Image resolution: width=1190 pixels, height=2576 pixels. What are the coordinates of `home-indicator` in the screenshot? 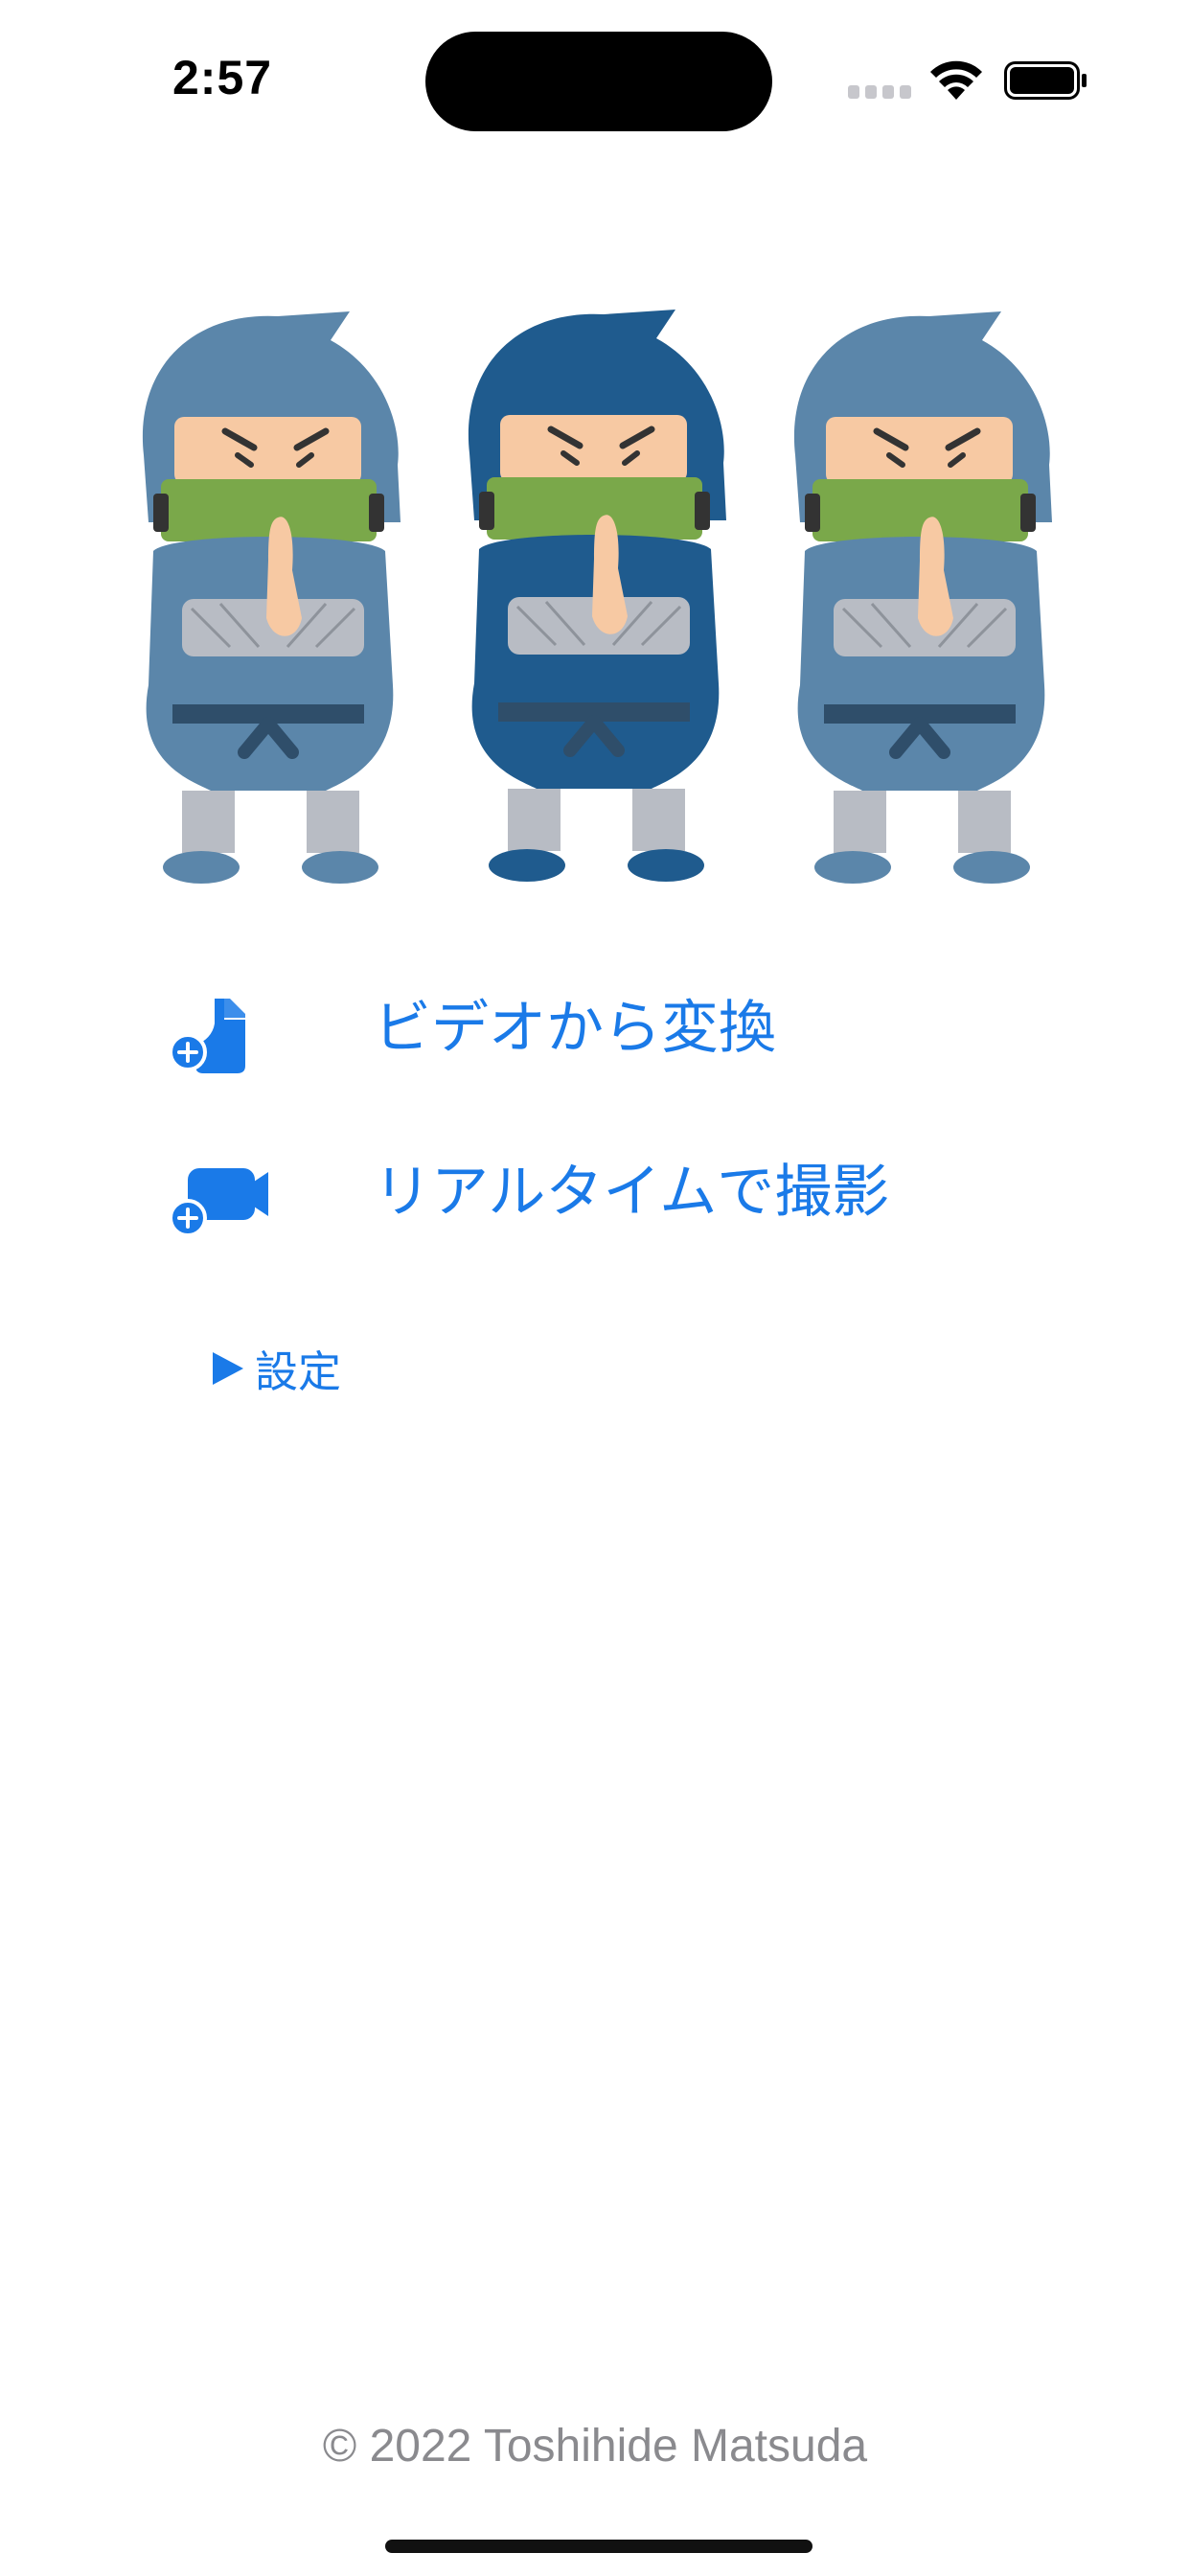 It's located at (599, 2546).